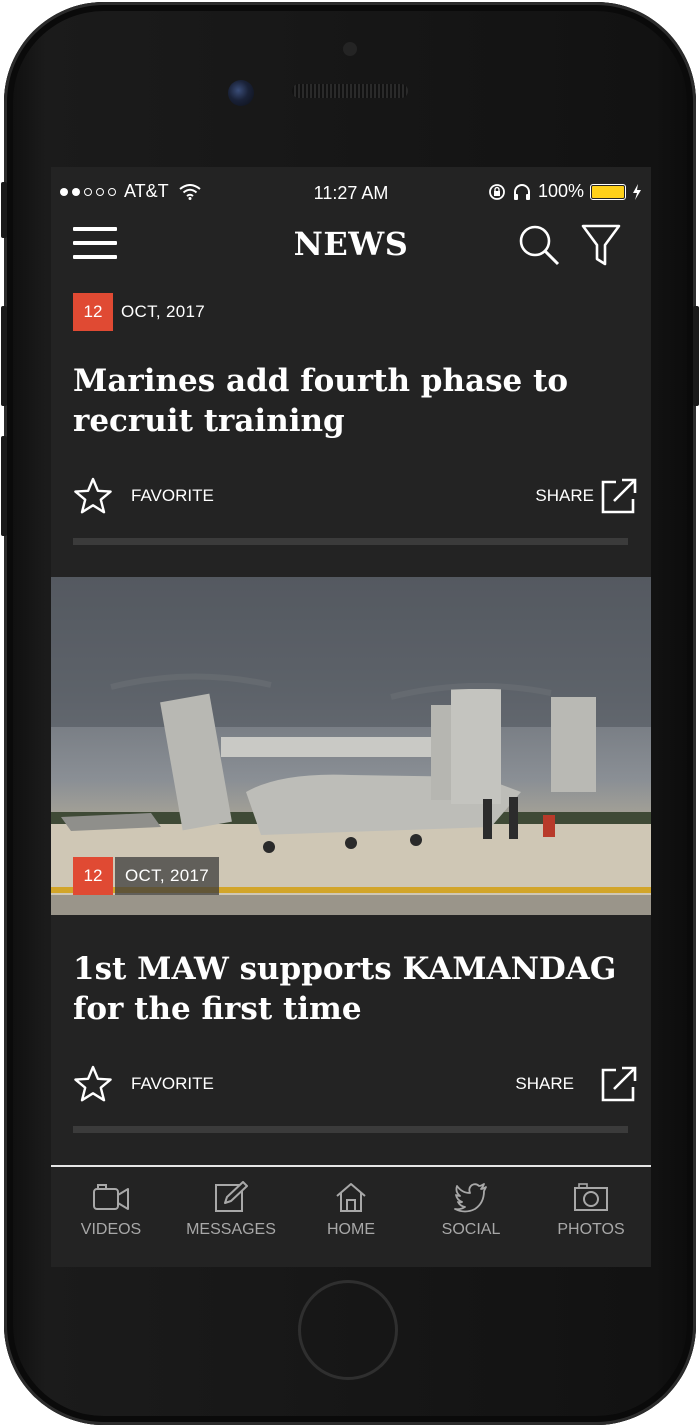 The width and height of the screenshot is (700, 1427). What do you see at coordinates (111, 1229) in the screenshot?
I see `tab-label: VIDEOS` at bounding box center [111, 1229].